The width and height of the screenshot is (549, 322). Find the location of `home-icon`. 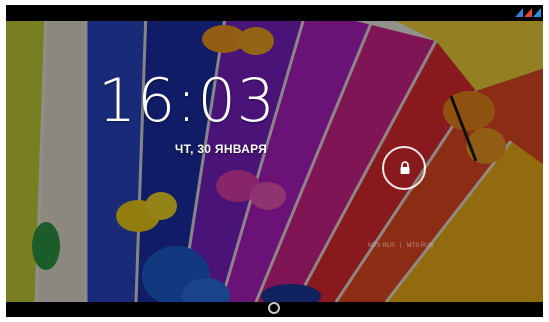

home-icon is located at coordinates (274, 308).